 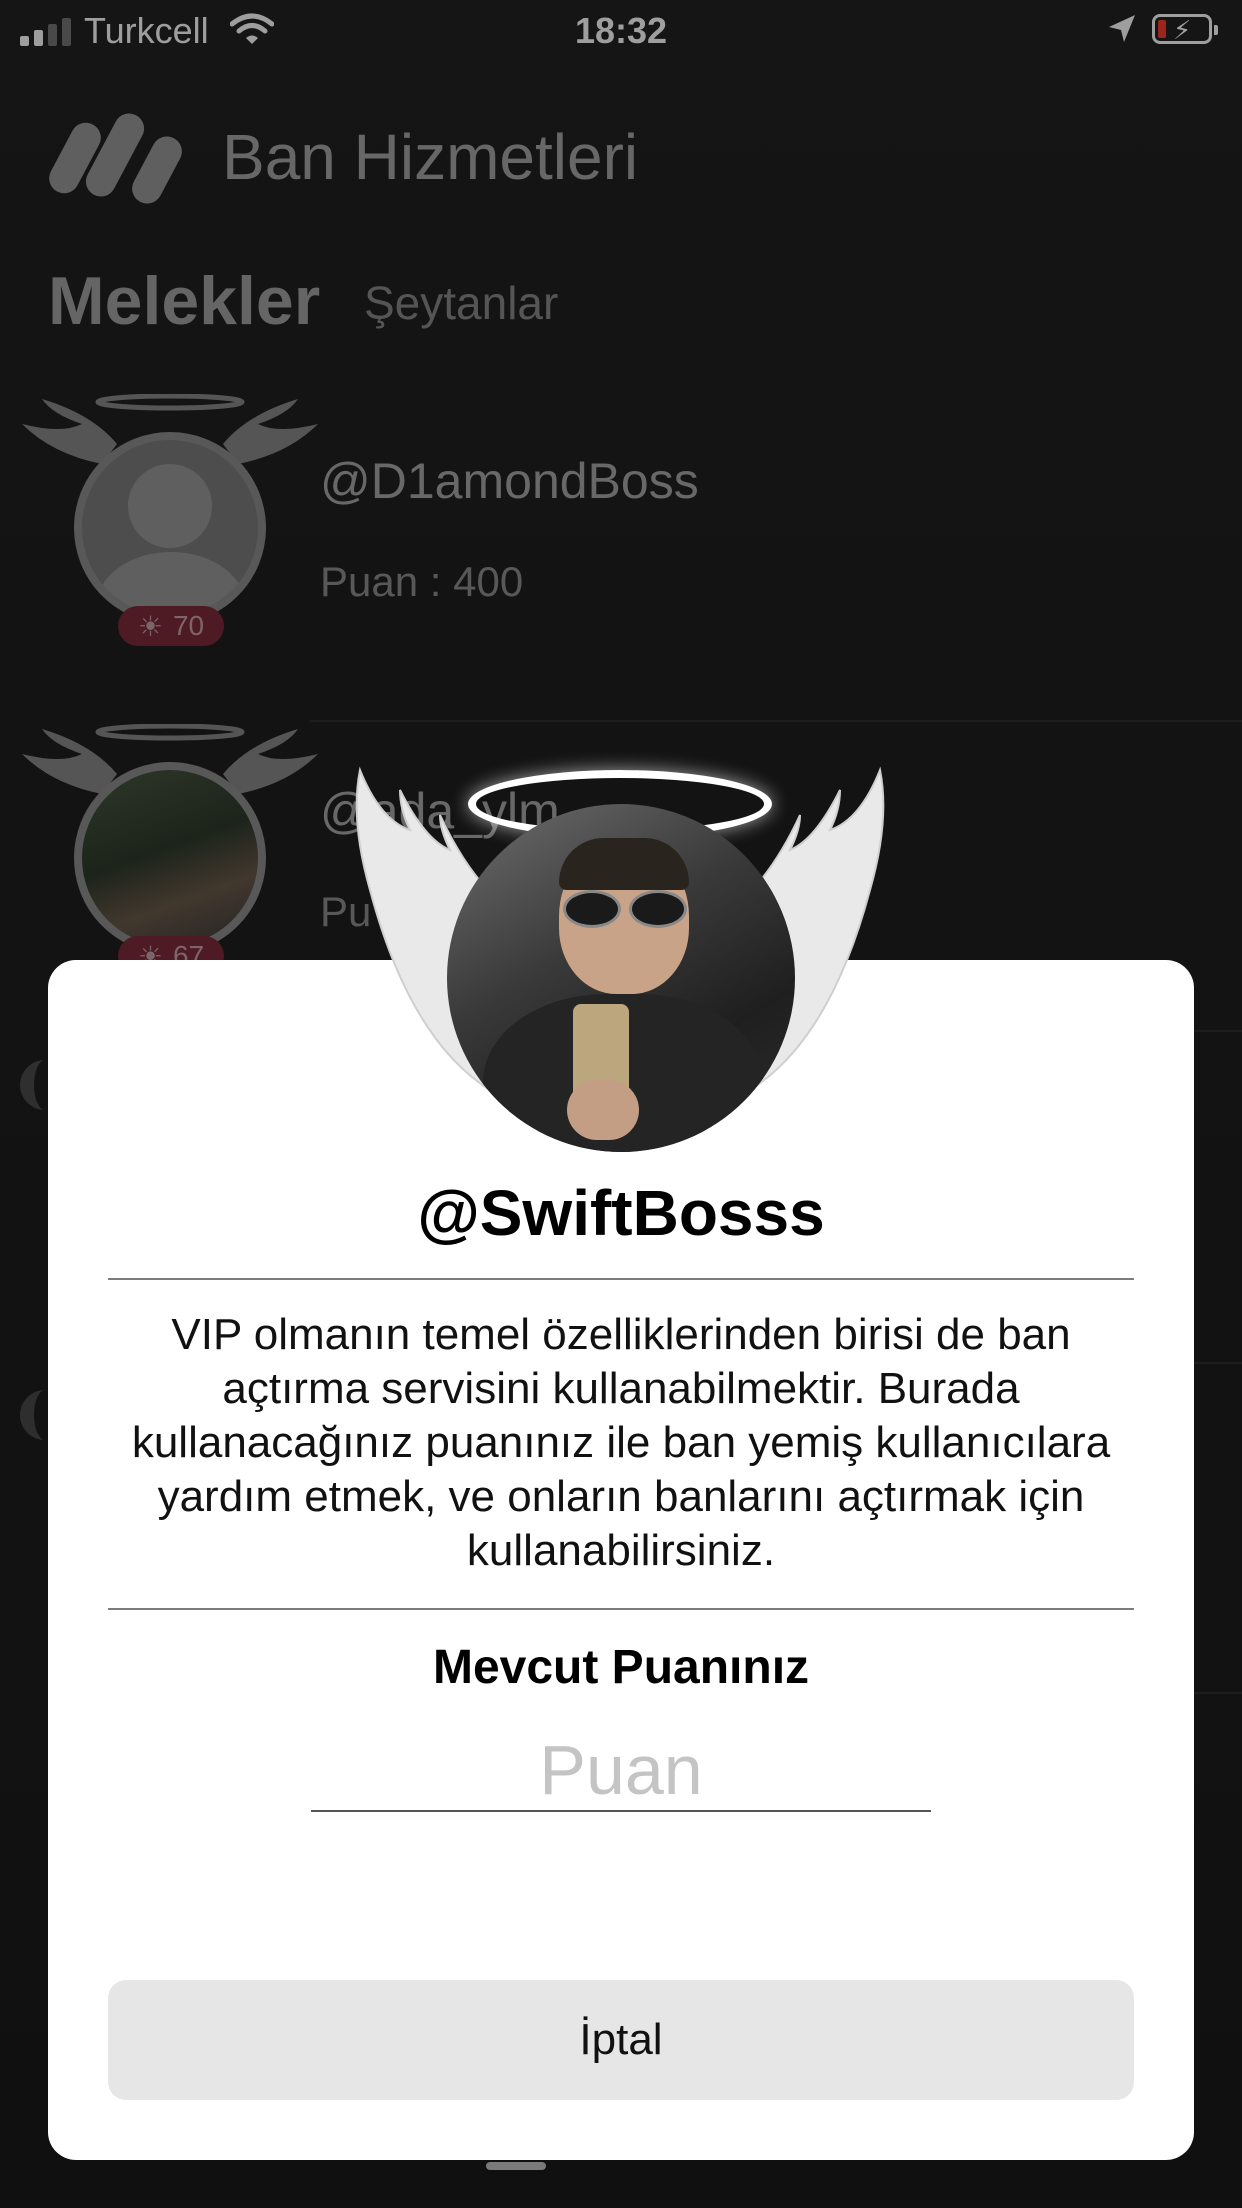 I want to click on dialog-username: @SwiftBosss, so click(x=621, y=1213).